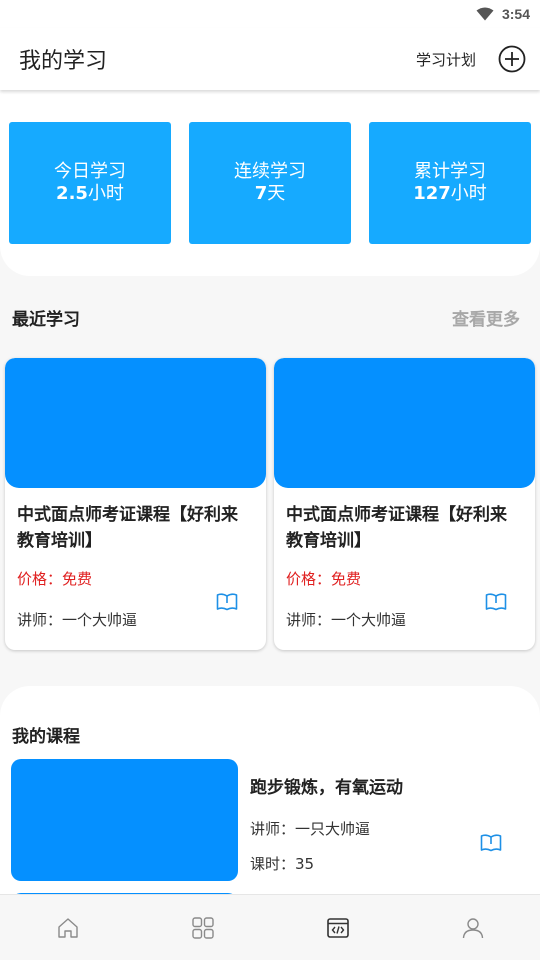  I want to click on stat-streak: 连续学习 7天, so click(270, 183).